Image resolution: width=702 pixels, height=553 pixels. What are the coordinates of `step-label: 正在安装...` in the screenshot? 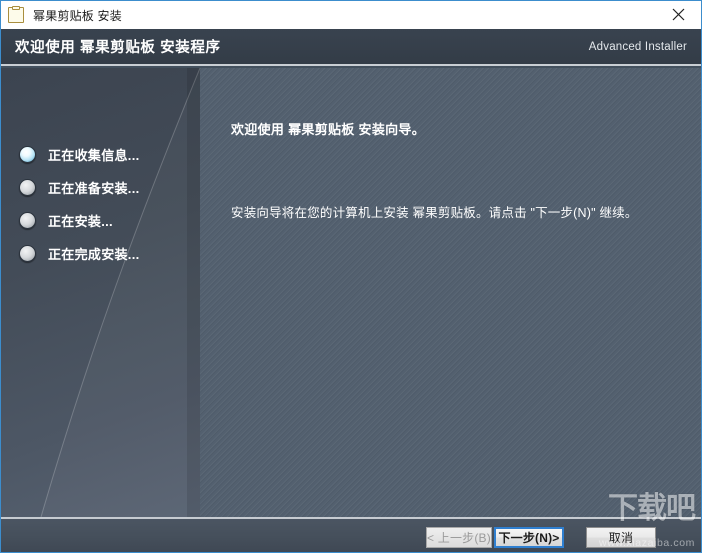 It's located at (80, 221).